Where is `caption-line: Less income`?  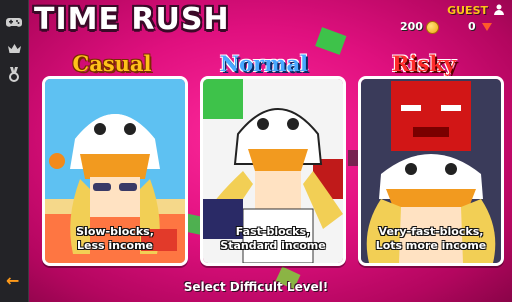
caption-line: Less income is located at coordinates (115, 245).